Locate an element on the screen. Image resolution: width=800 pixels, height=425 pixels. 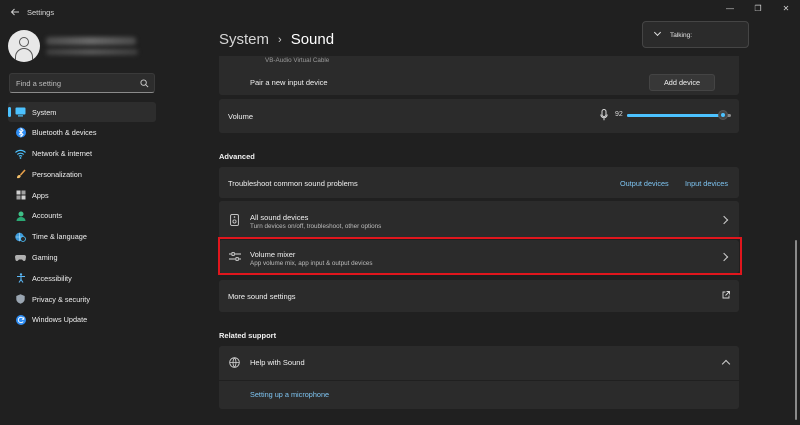
sidebar-item-privacy-security: Privacy & security is located at coordinates (82, 299).